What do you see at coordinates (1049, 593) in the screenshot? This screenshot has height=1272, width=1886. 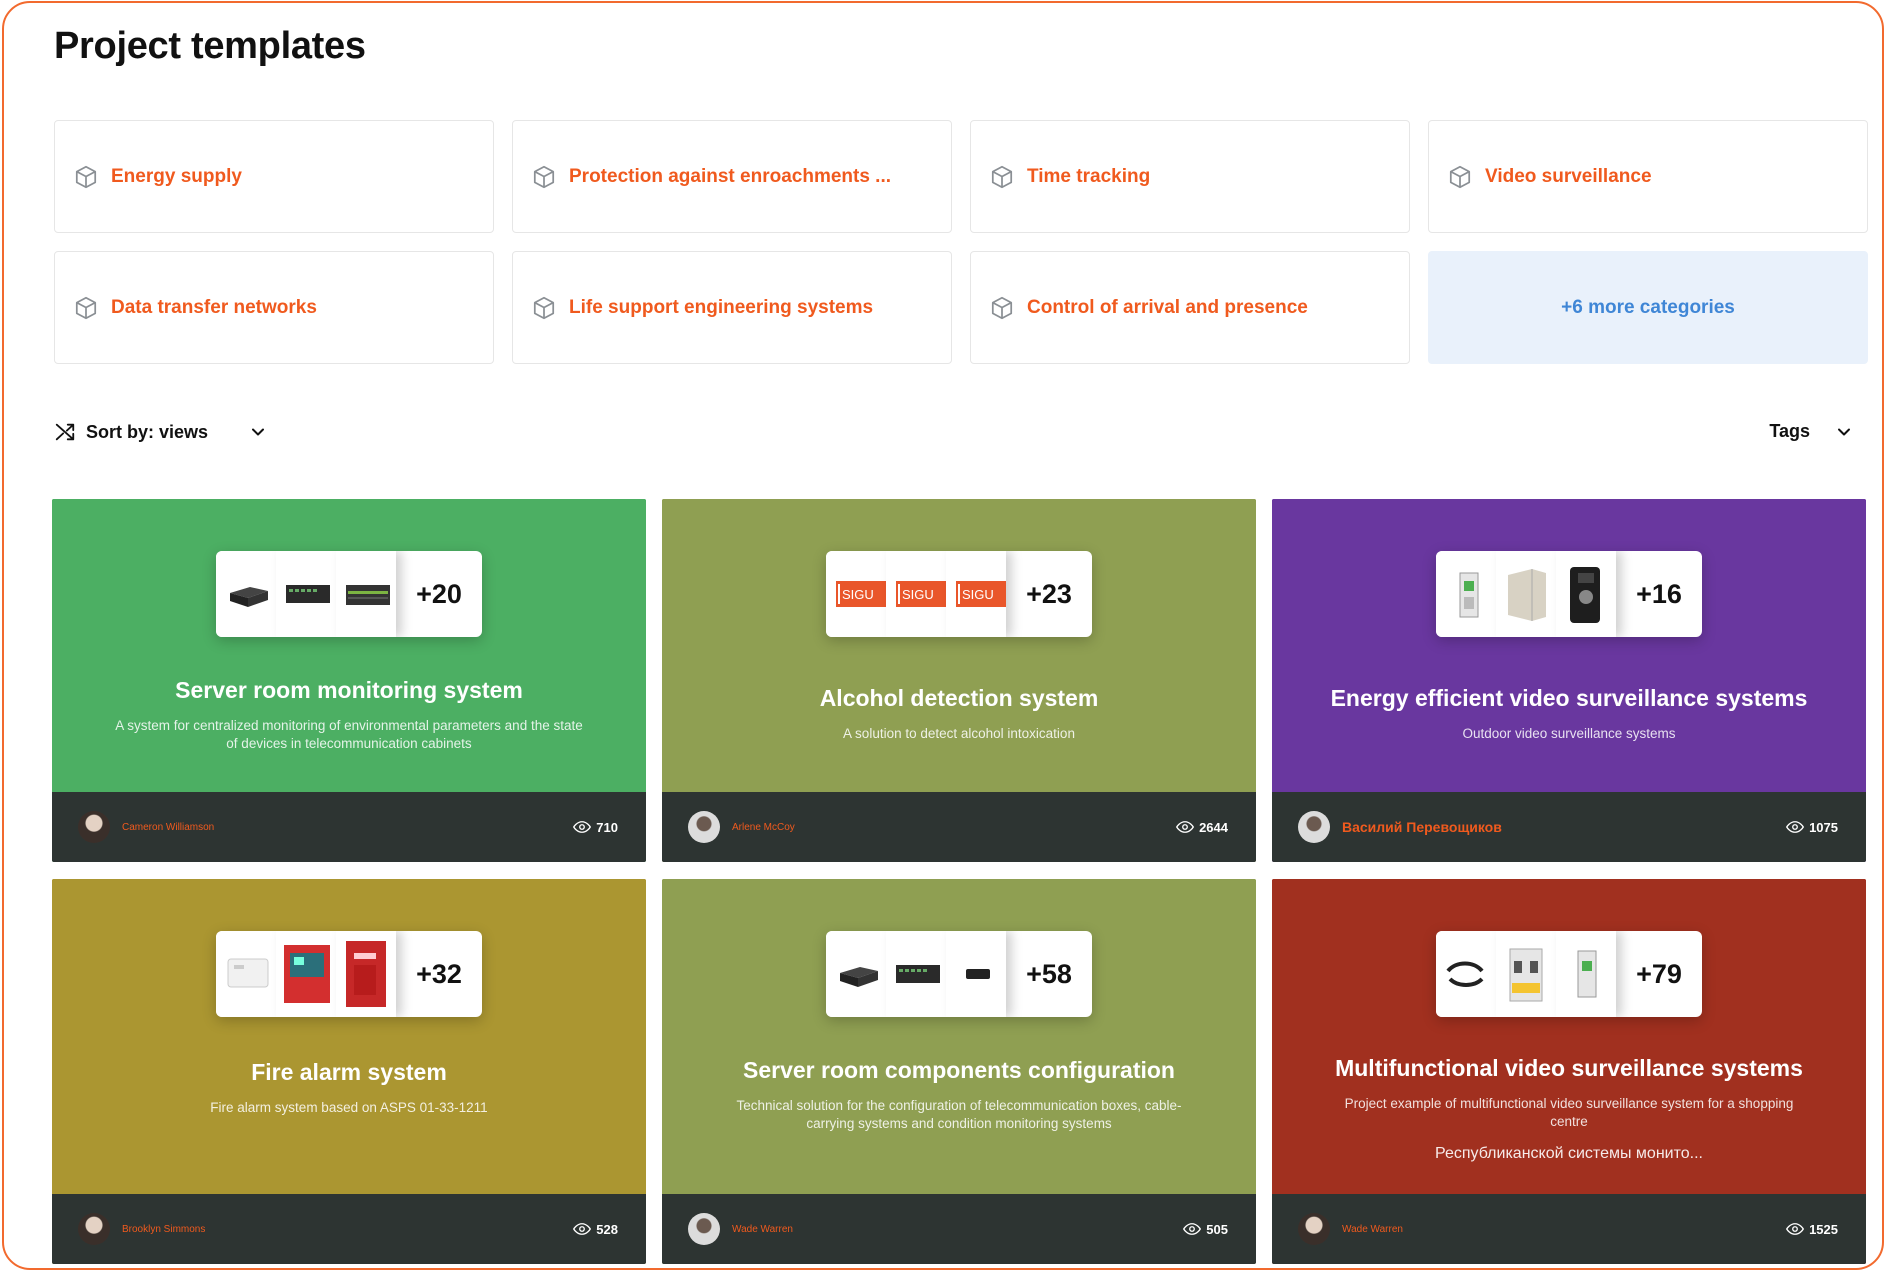 I see `more-products-count: +23` at bounding box center [1049, 593].